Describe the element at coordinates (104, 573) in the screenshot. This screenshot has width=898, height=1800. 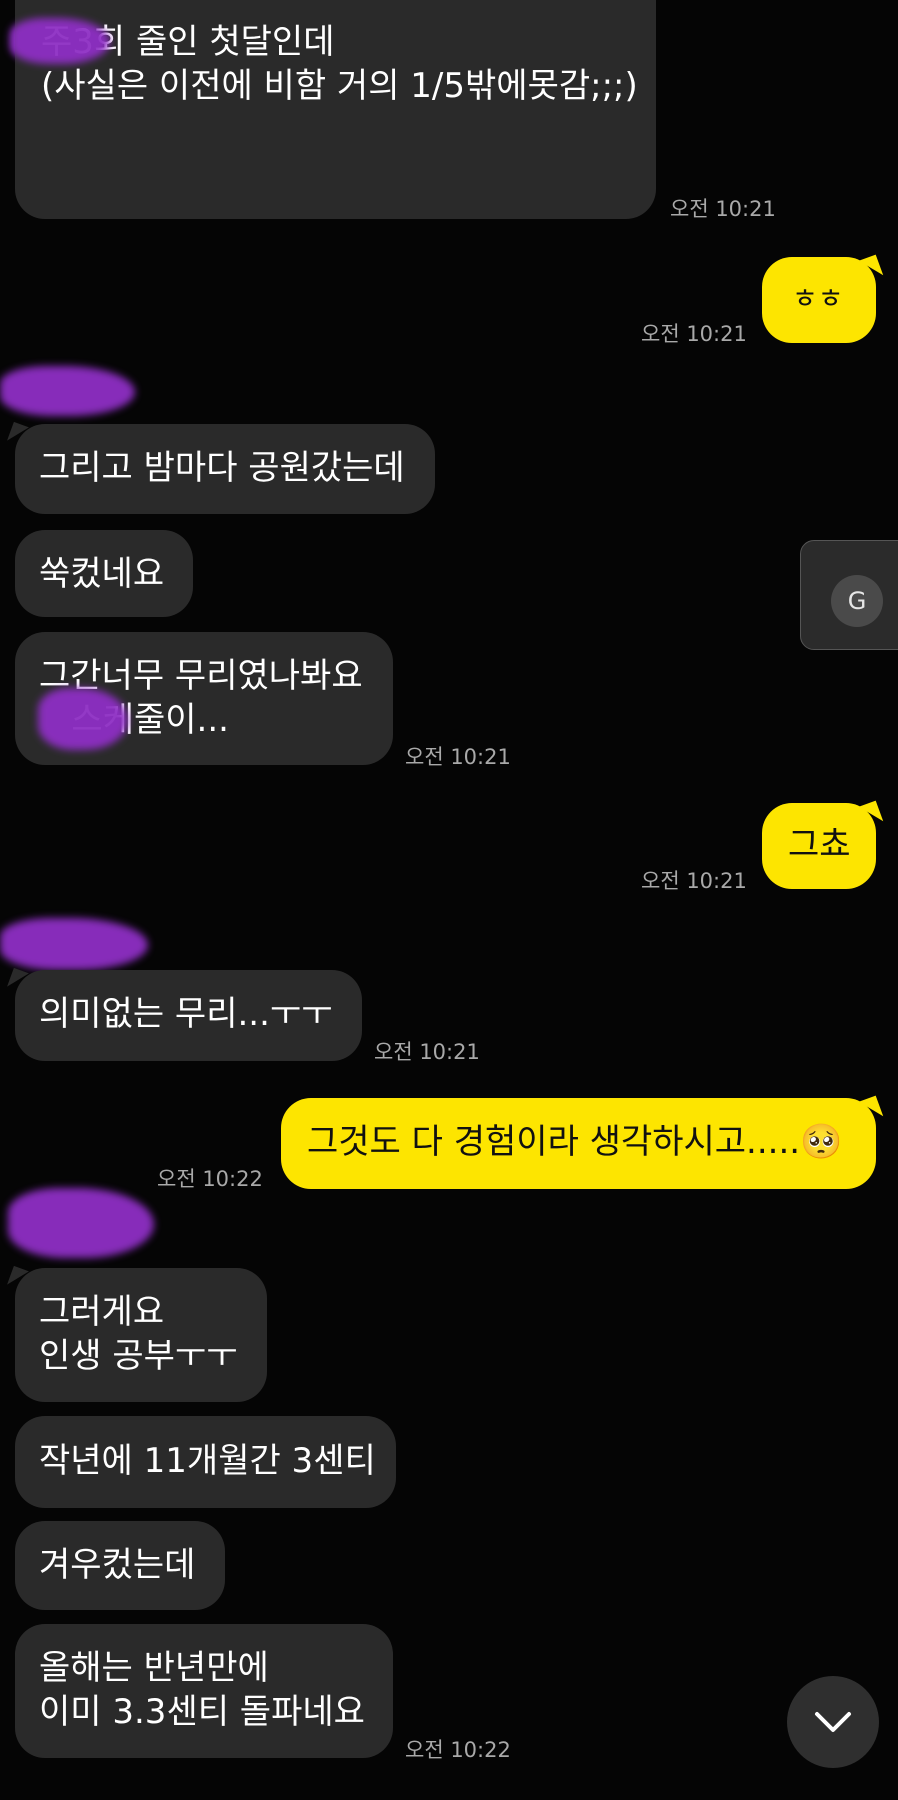
I see `message-bubble-incoming: 쑥컸네요` at that location.